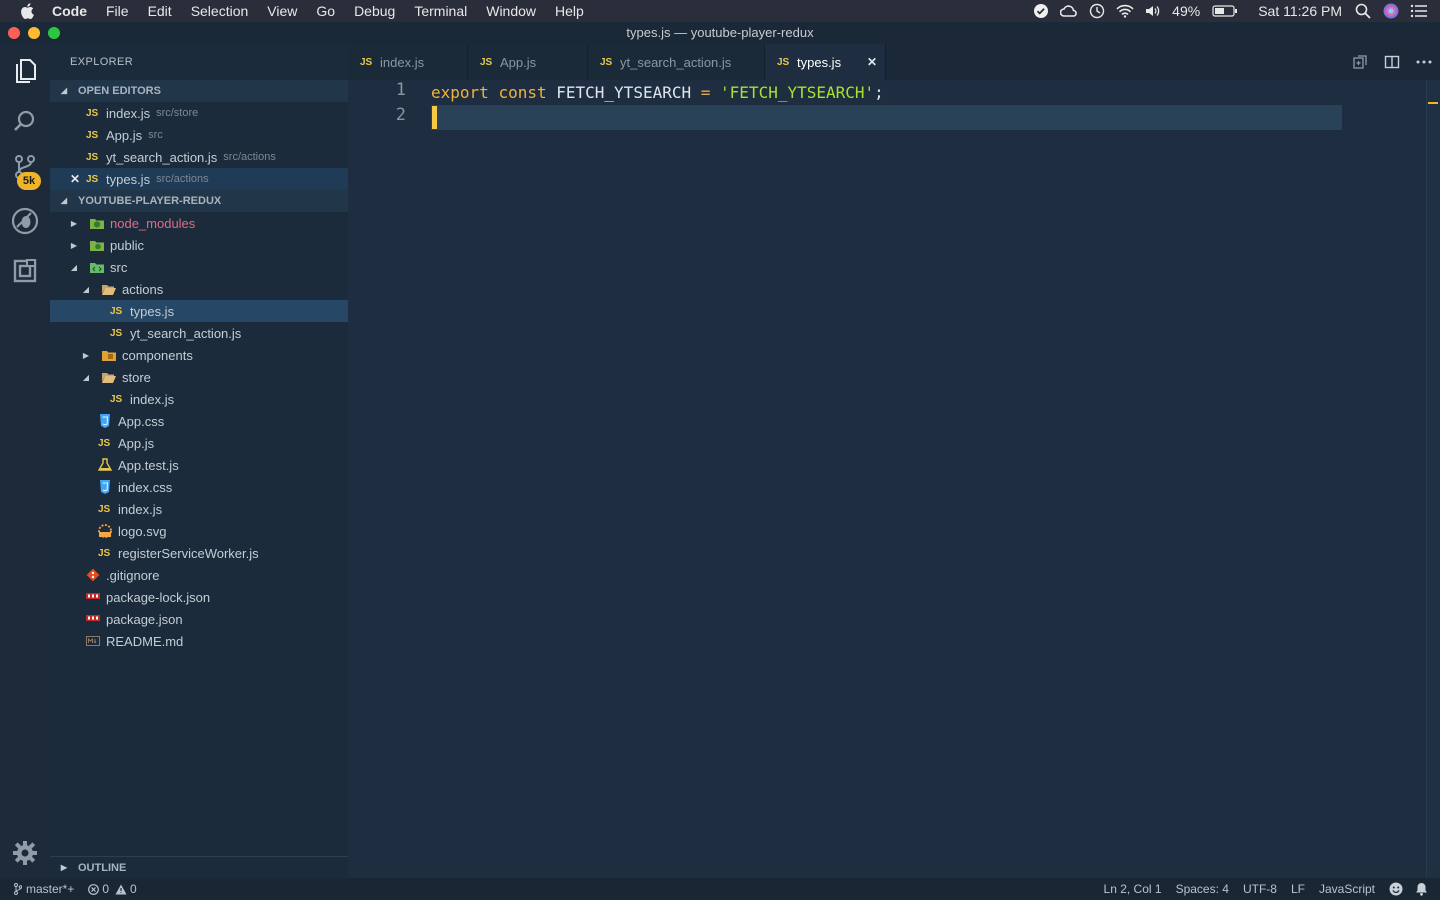 The width and height of the screenshot is (1440, 900). What do you see at coordinates (199, 113) in the screenshot?
I see `open-editor-item: JS index.js src/store` at bounding box center [199, 113].